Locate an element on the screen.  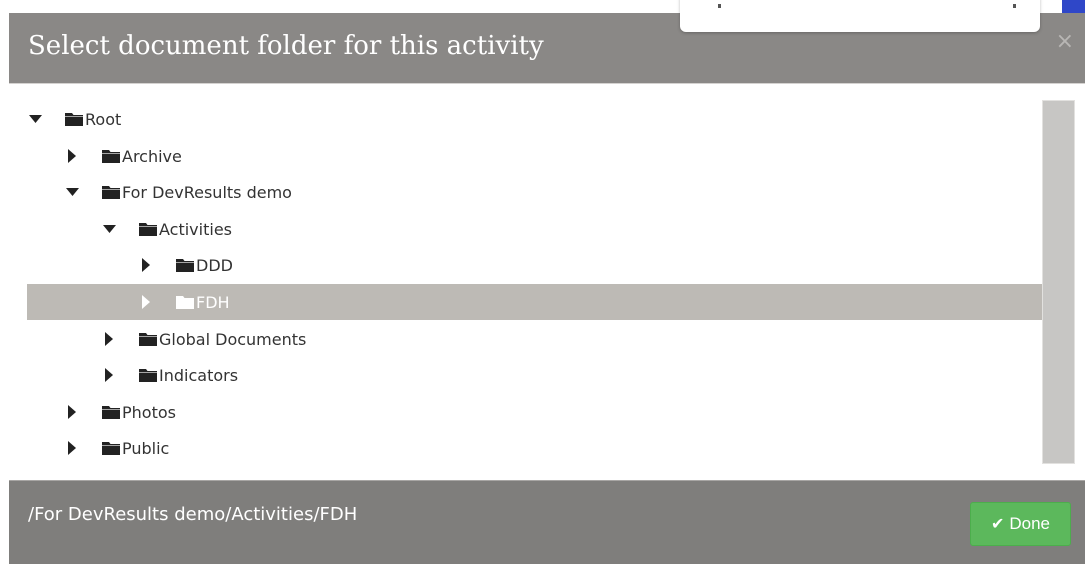
tree-node-label: For DevResults demo is located at coordinates (207, 192).